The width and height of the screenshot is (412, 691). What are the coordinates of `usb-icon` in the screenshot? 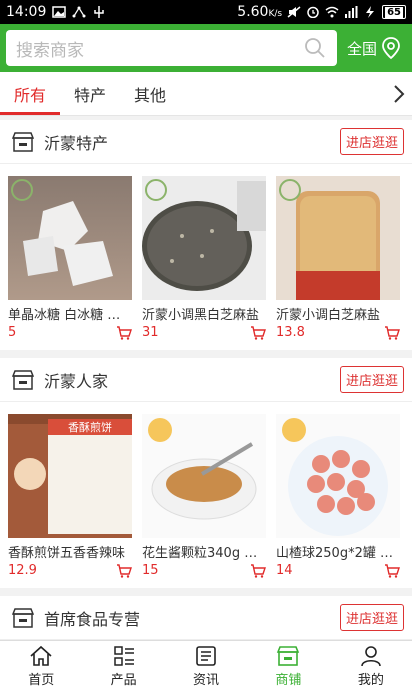 It's located at (99, 12).